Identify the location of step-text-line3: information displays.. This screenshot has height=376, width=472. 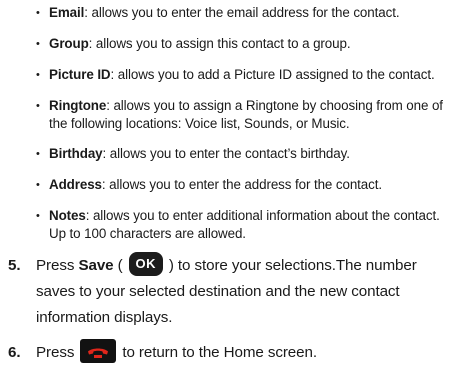
(104, 317).